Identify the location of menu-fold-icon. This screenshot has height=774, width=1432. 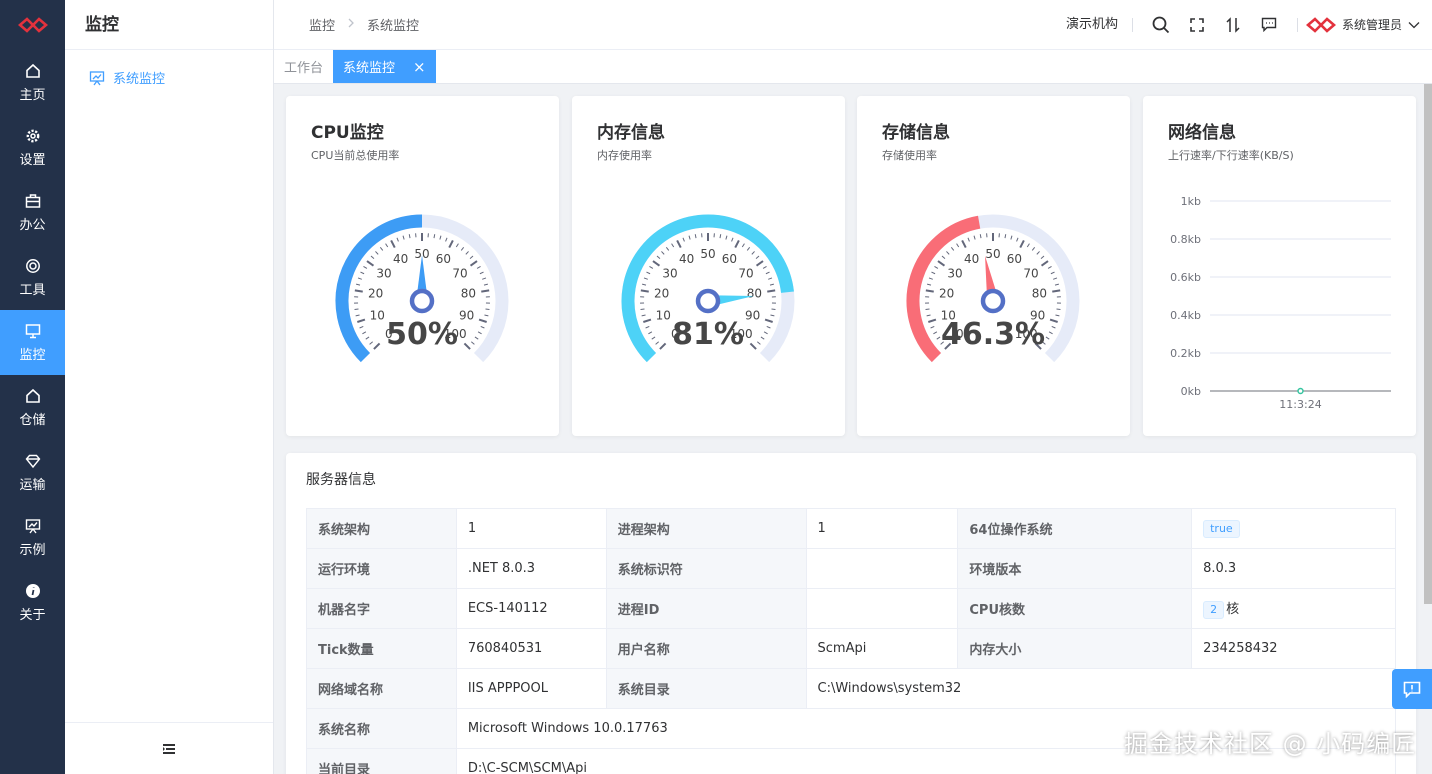
(169, 748).